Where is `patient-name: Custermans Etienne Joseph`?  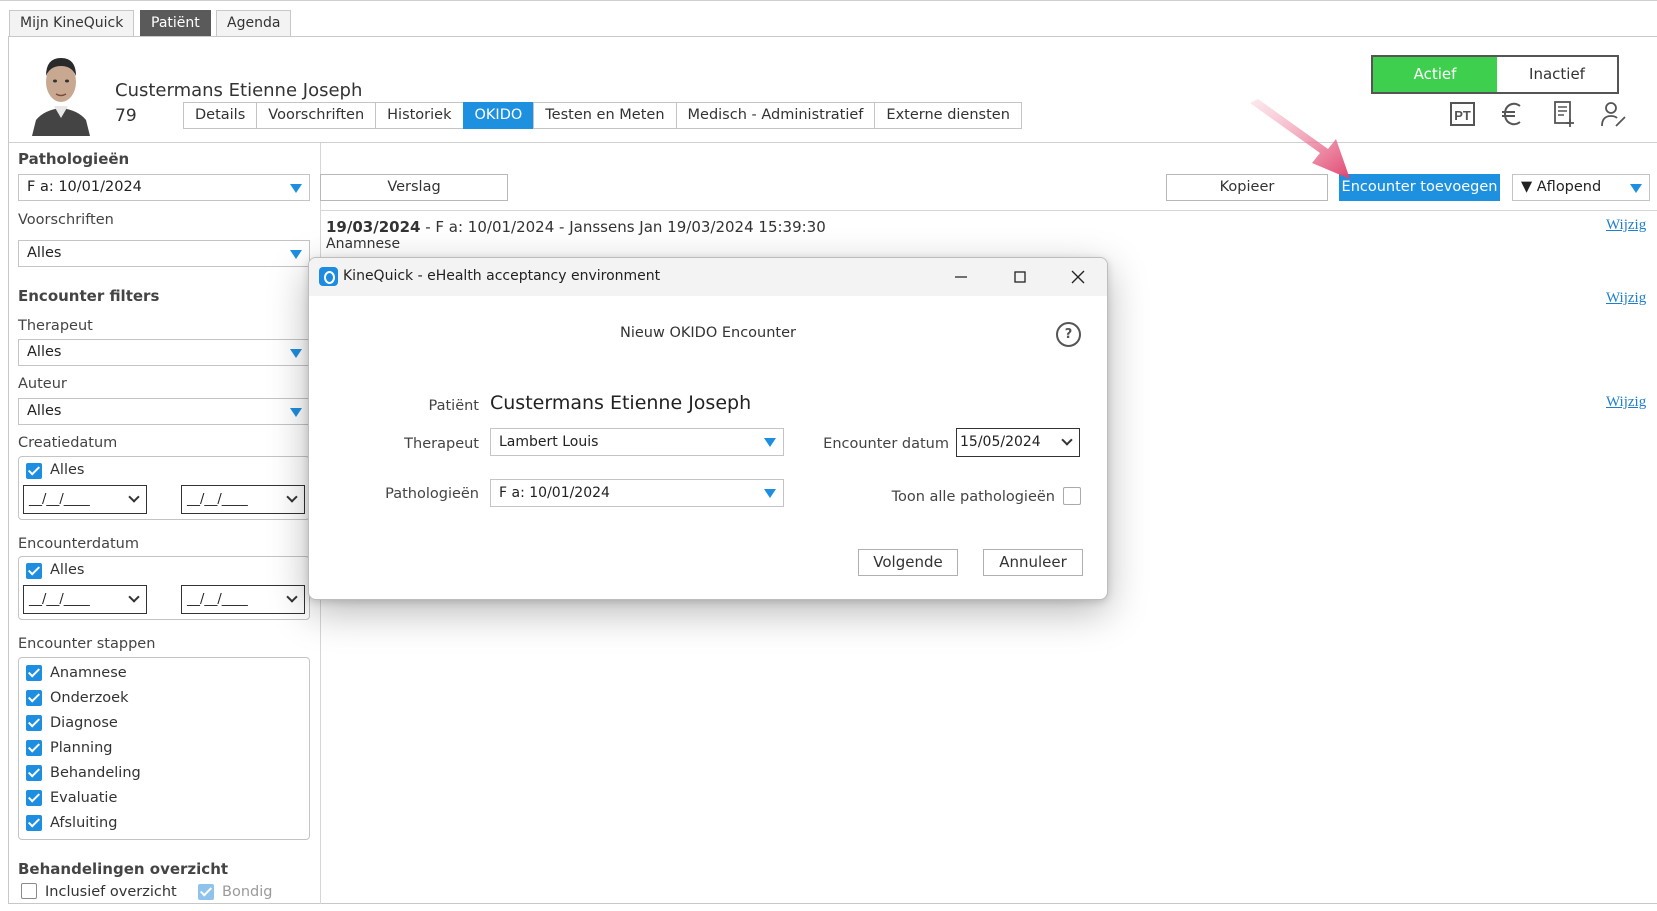
patient-name: Custermans Etienne Joseph is located at coordinates (239, 90).